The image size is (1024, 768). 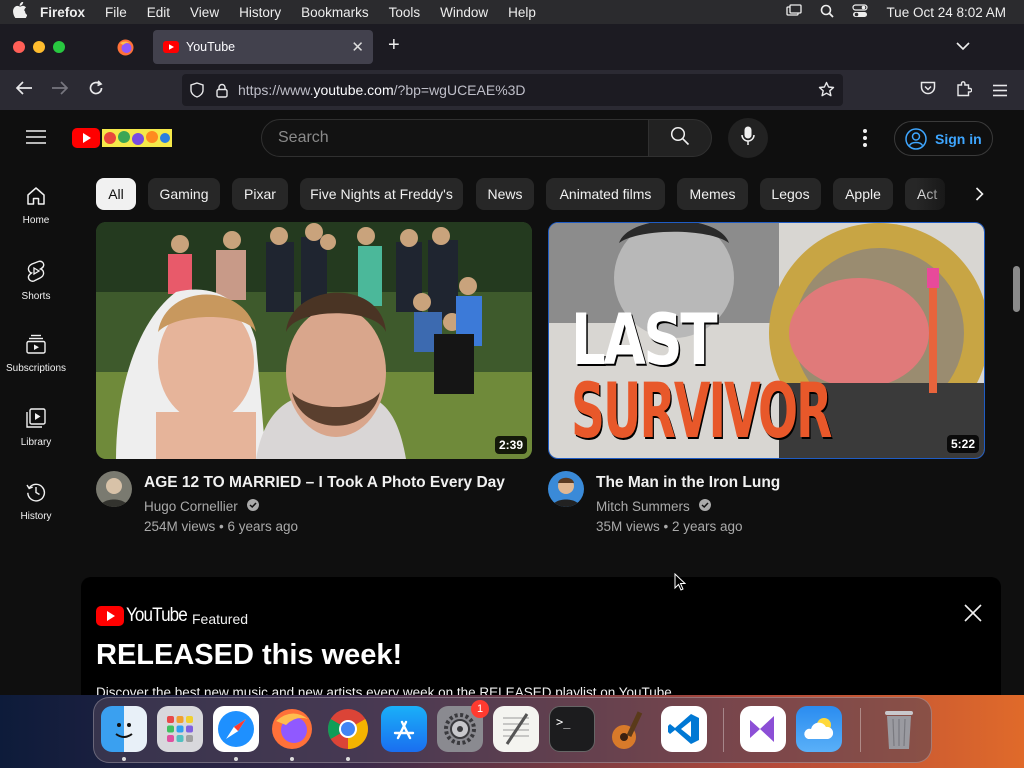 I want to click on menubar-clock: Tue Oct 24 8:02 AM, so click(x=946, y=12).